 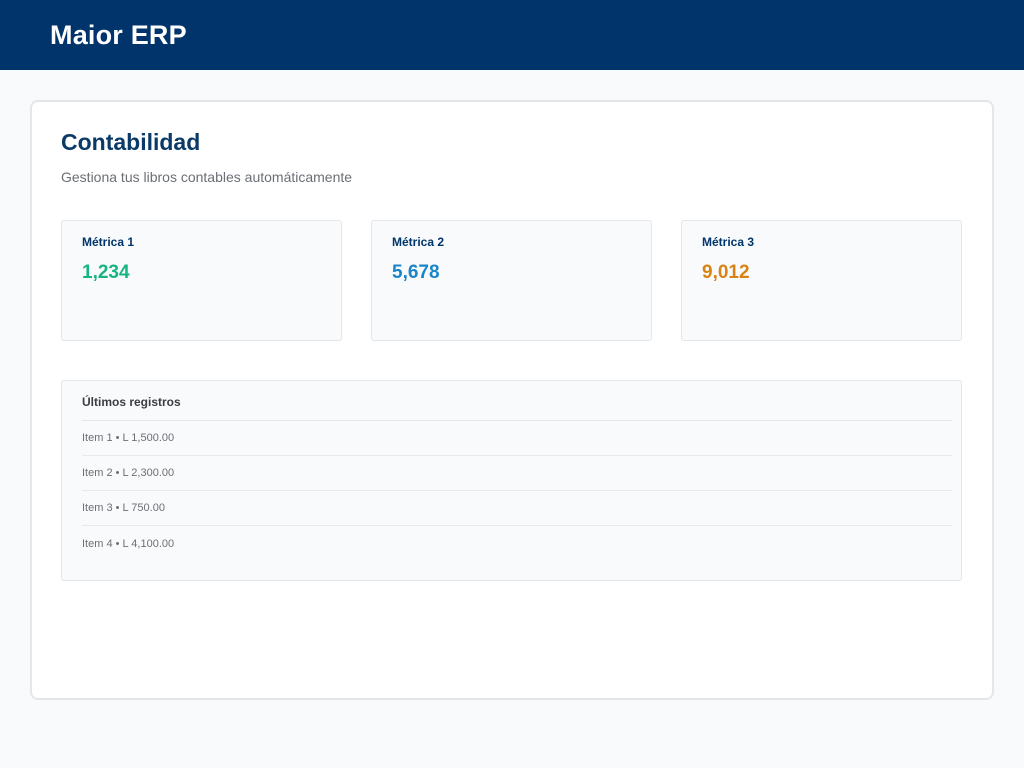 I want to click on metric-label: Métrica 2, so click(x=418, y=242).